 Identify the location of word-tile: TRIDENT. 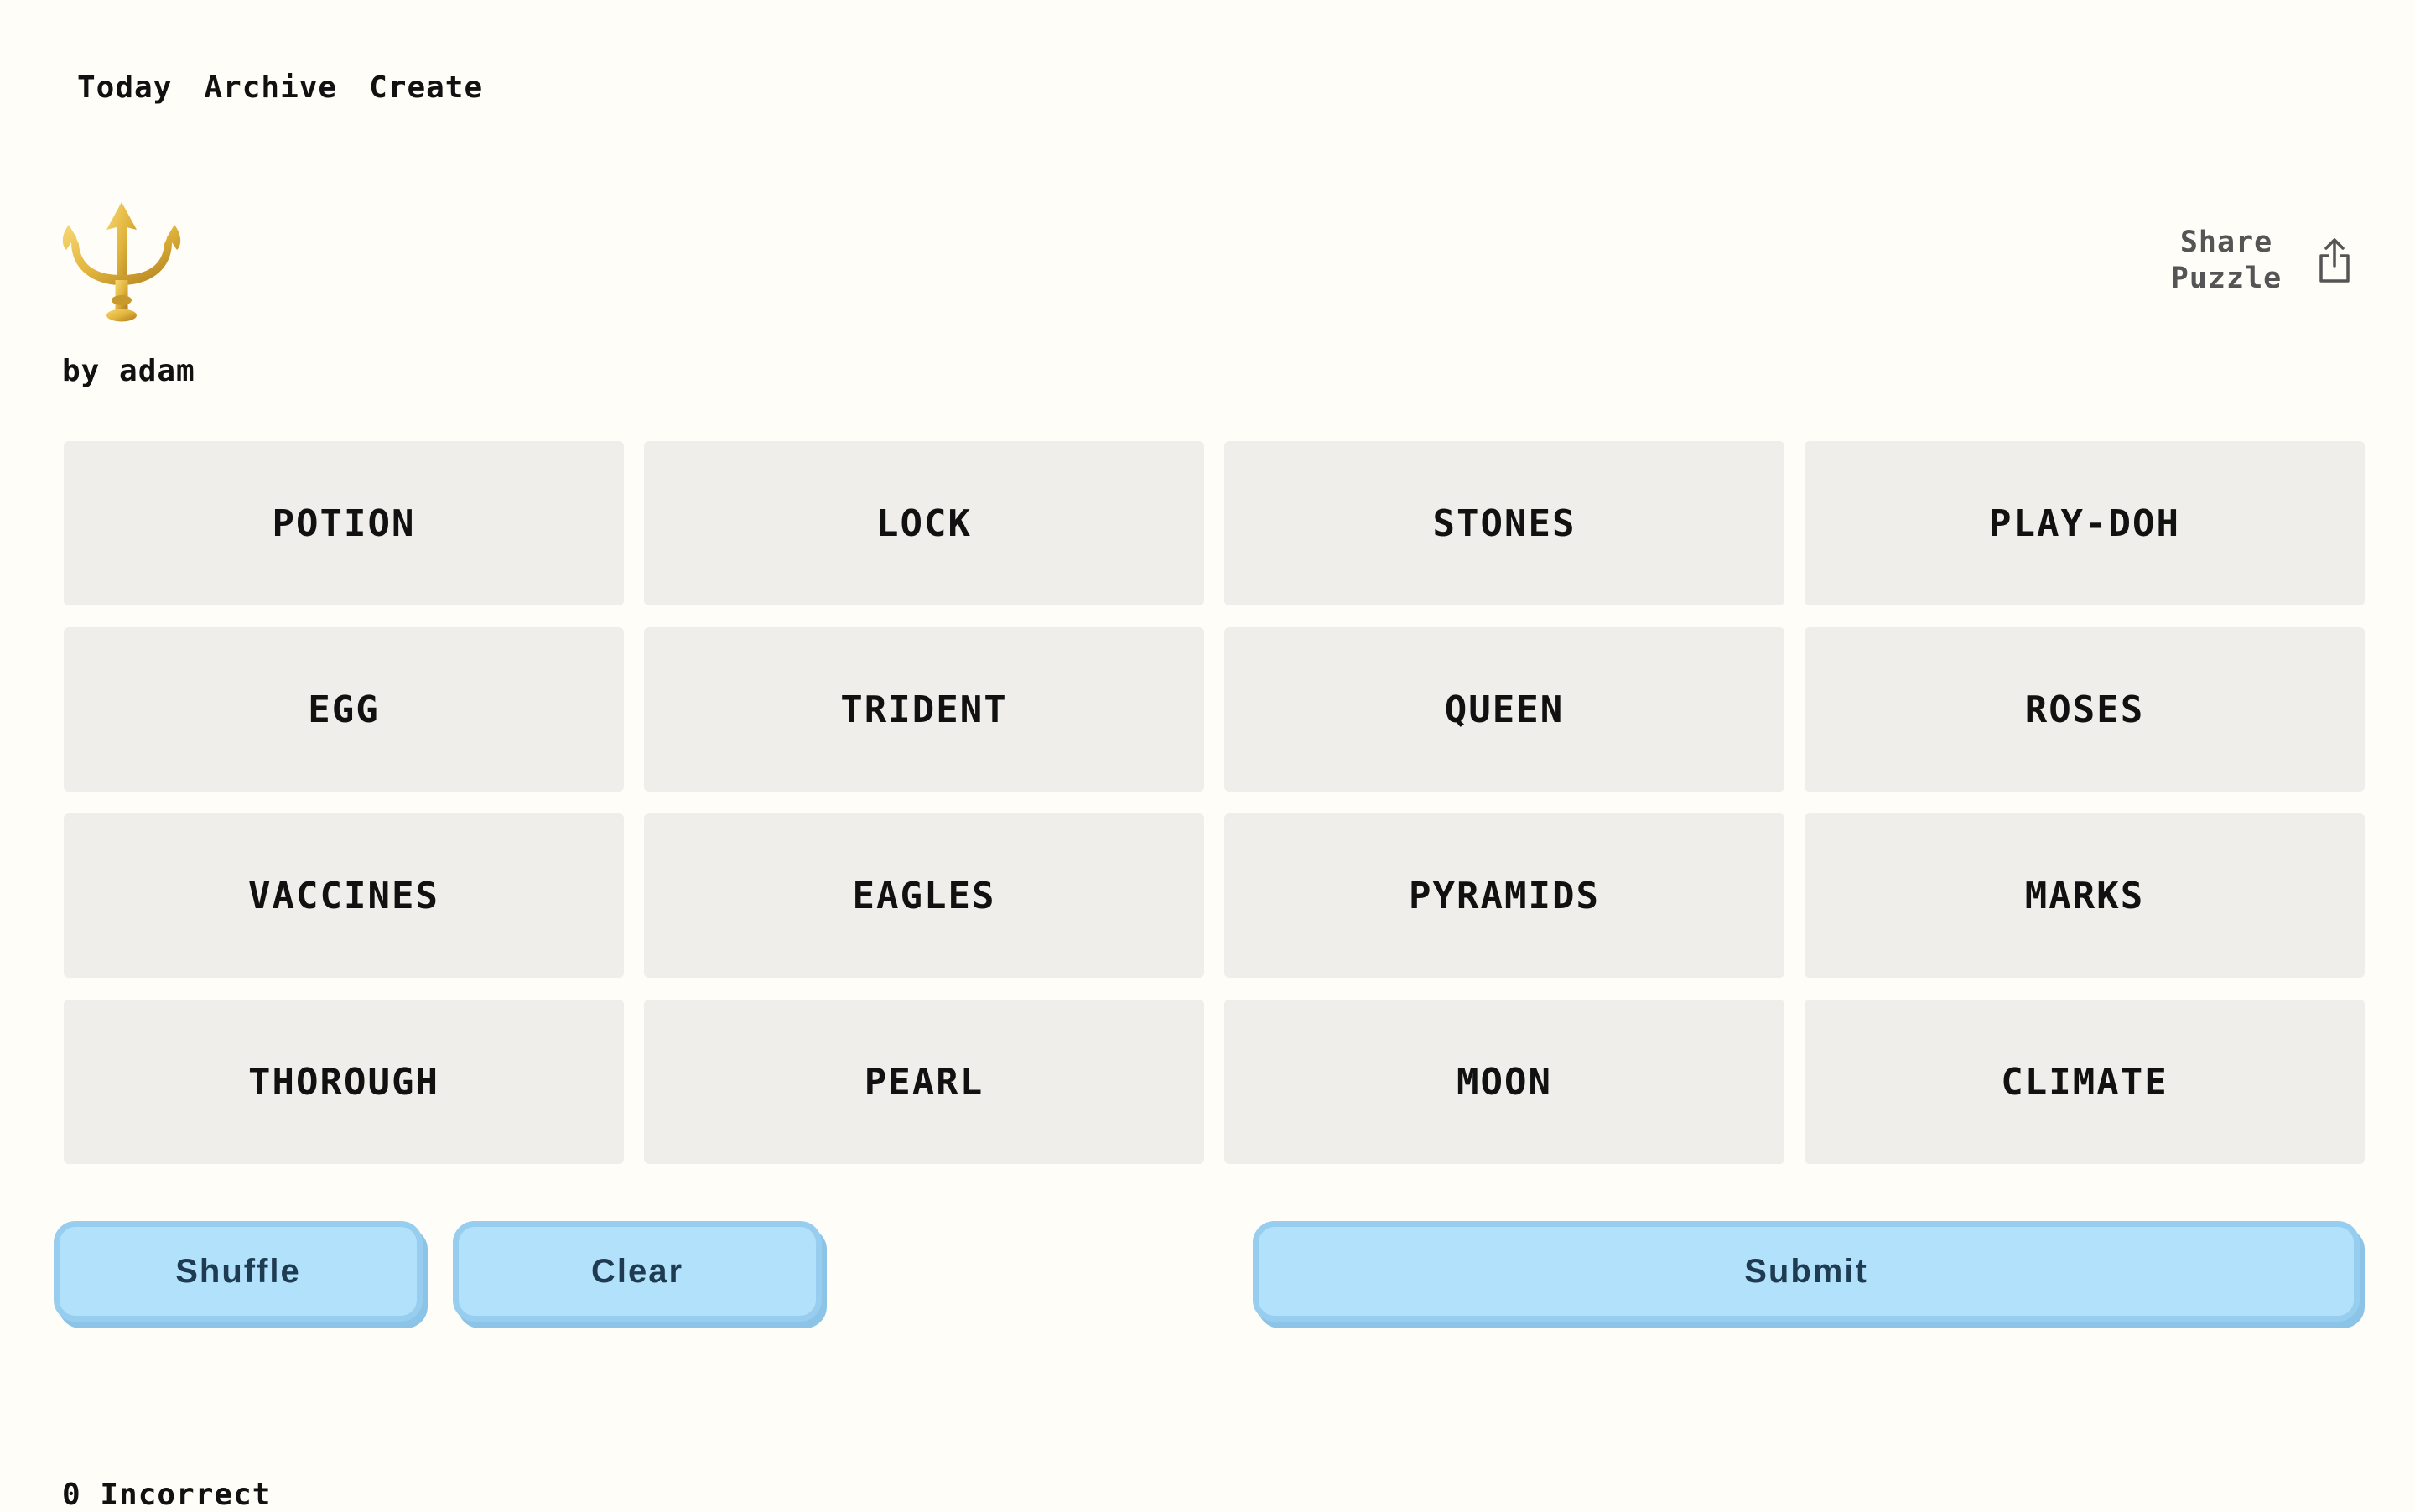
(924, 709).